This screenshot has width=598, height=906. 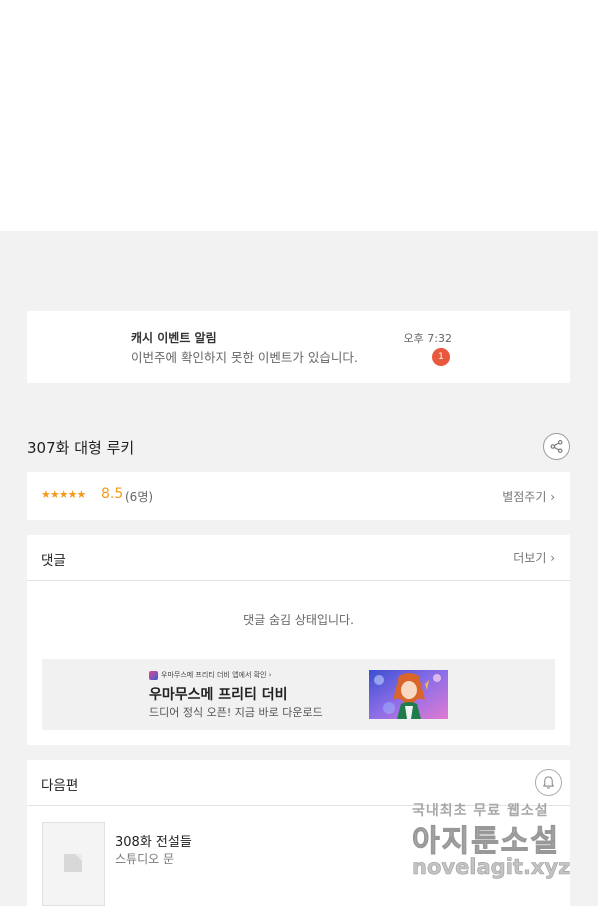 What do you see at coordinates (298, 496) in the screenshot?
I see `rating-card: ★★★★★ 8.5 (6명) 별점주기 ›` at bounding box center [298, 496].